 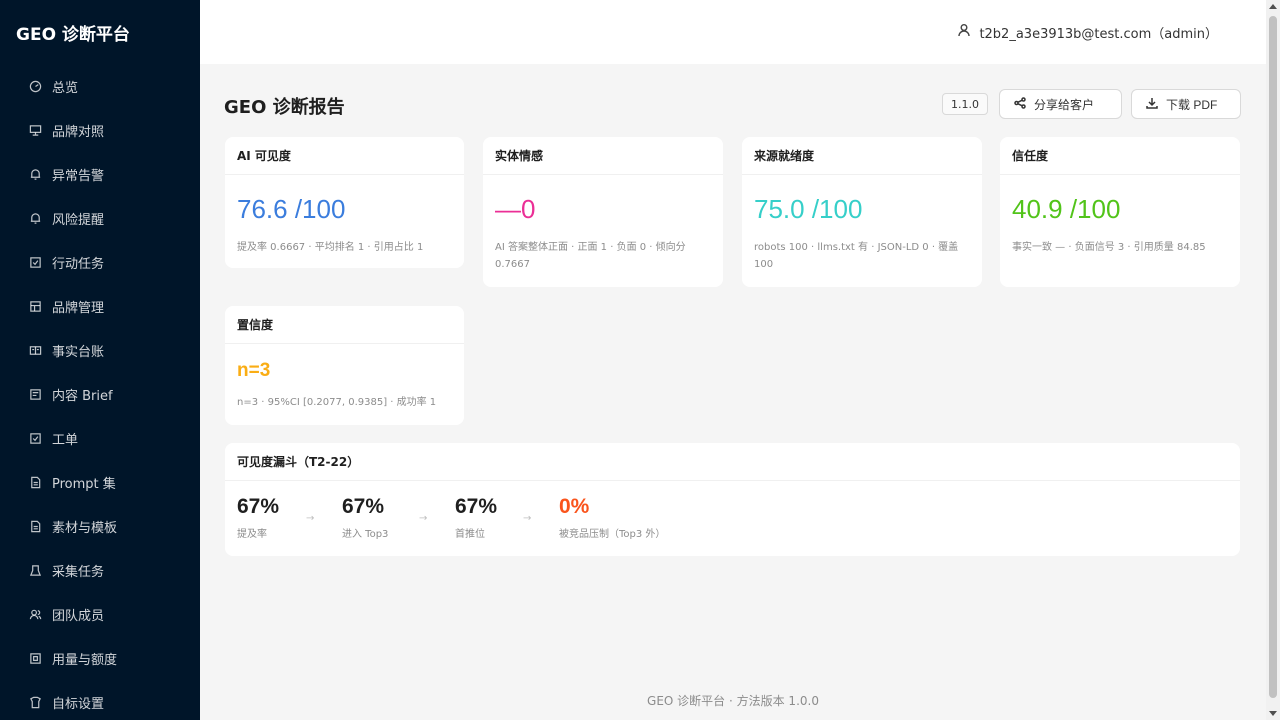 I want to click on download-label: 下载 PDF, so click(x=1192, y=104).